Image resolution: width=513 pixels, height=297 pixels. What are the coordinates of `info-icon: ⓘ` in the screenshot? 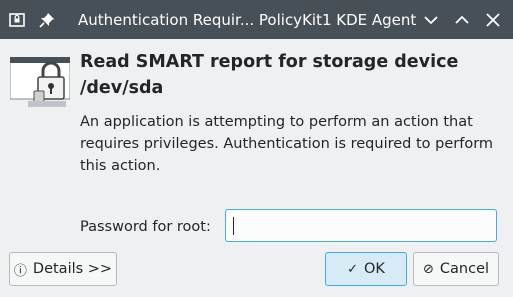 It's located at (20, 271).